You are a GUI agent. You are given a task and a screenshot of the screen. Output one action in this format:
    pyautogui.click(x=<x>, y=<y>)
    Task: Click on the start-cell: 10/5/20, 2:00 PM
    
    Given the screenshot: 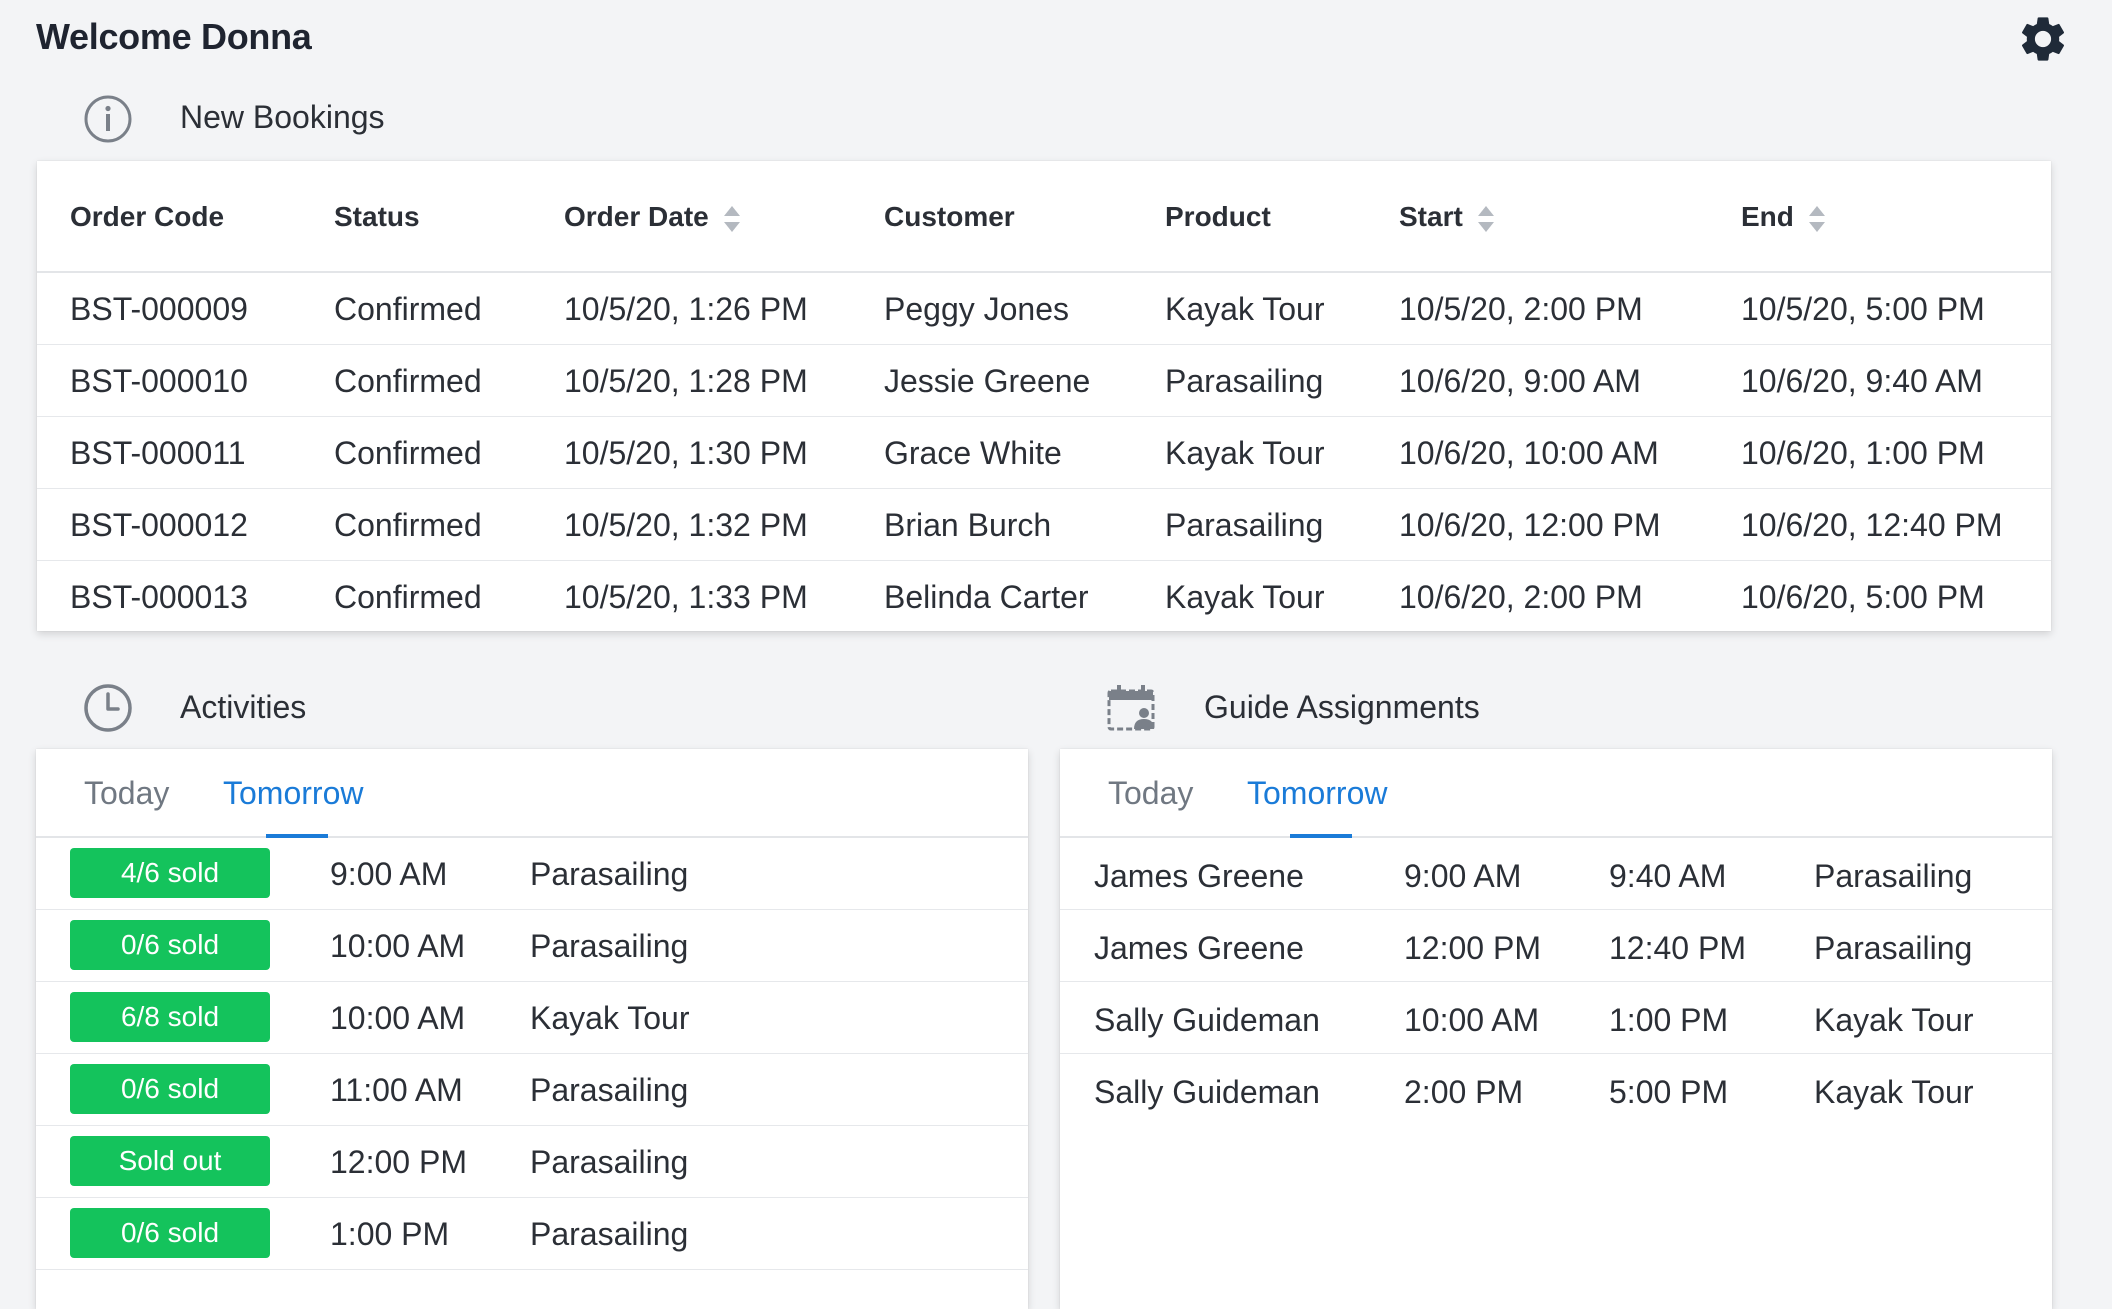 What is the action you would take?
    pyautogui.click(x=1521, y=309)
    